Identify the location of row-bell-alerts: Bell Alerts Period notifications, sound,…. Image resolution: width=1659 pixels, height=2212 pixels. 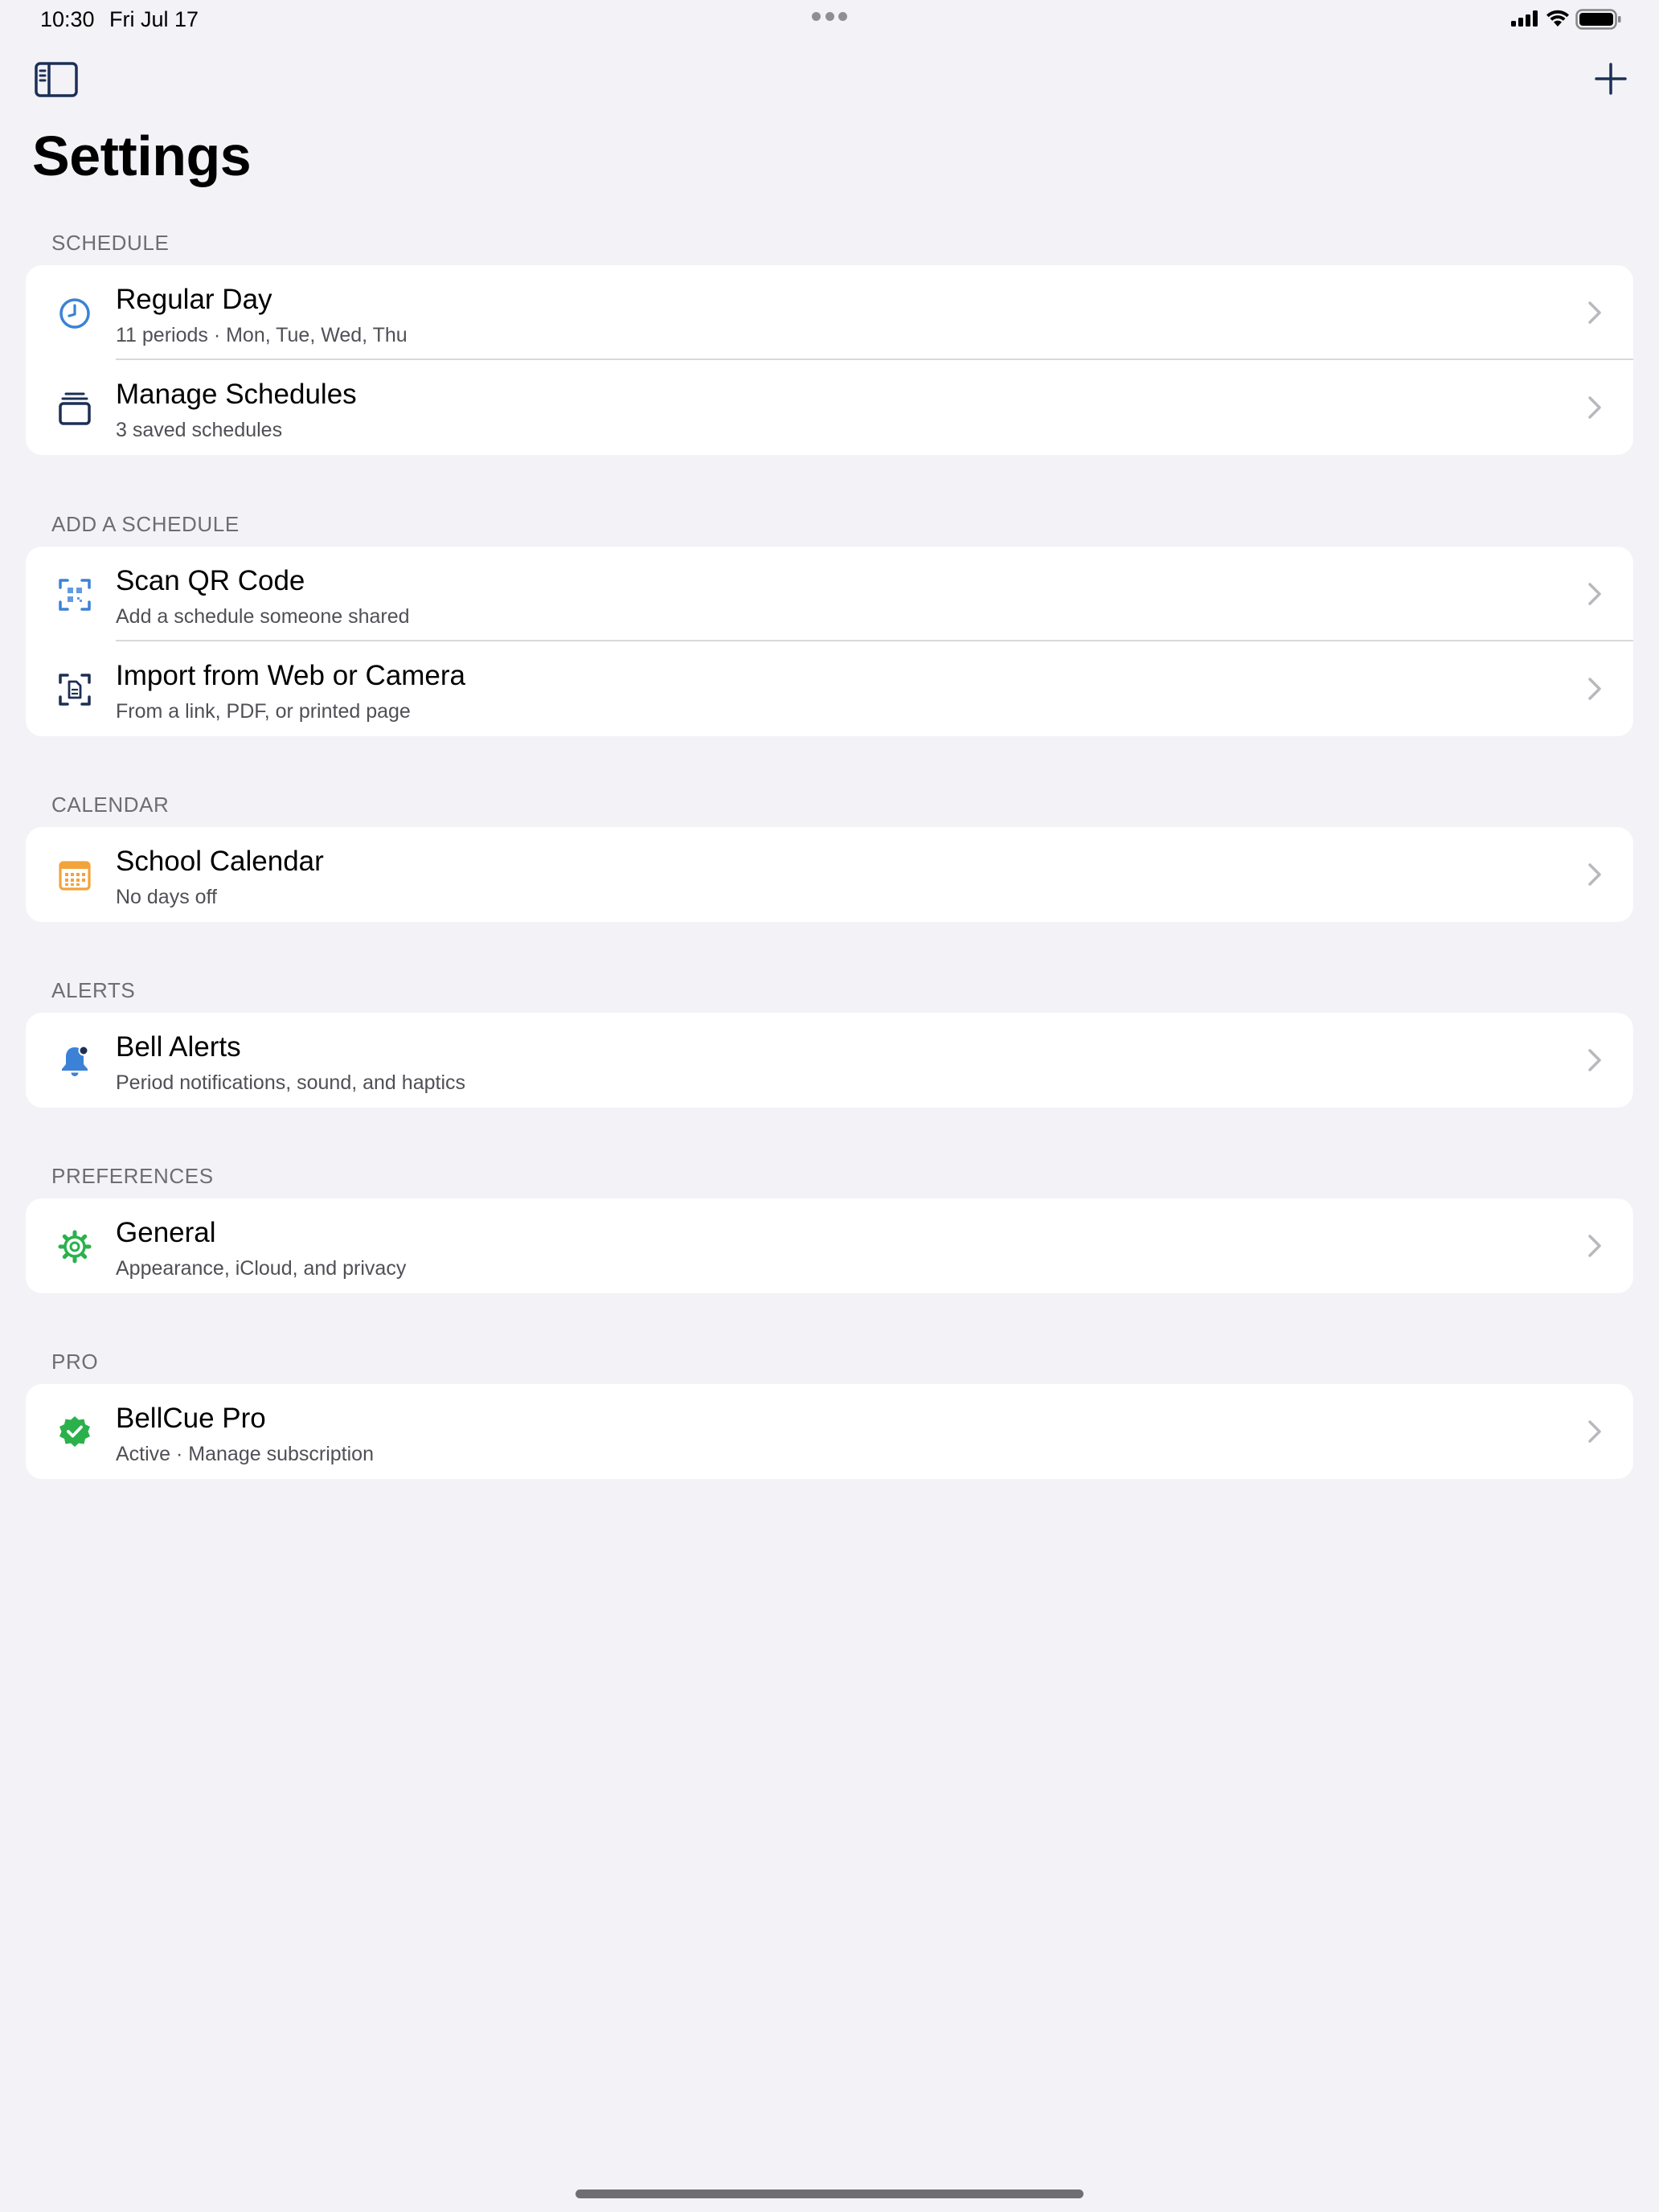
(829, 1060).